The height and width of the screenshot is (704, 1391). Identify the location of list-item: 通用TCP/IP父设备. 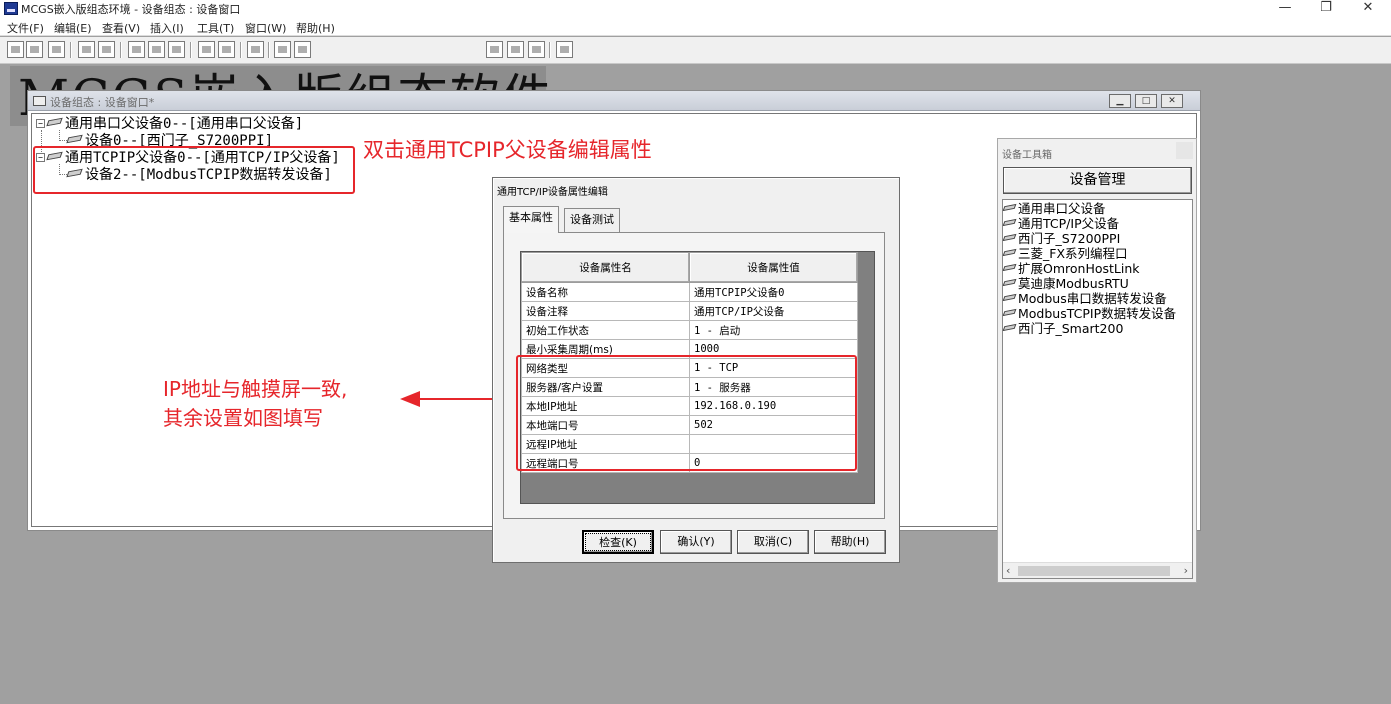
(1061, 224).